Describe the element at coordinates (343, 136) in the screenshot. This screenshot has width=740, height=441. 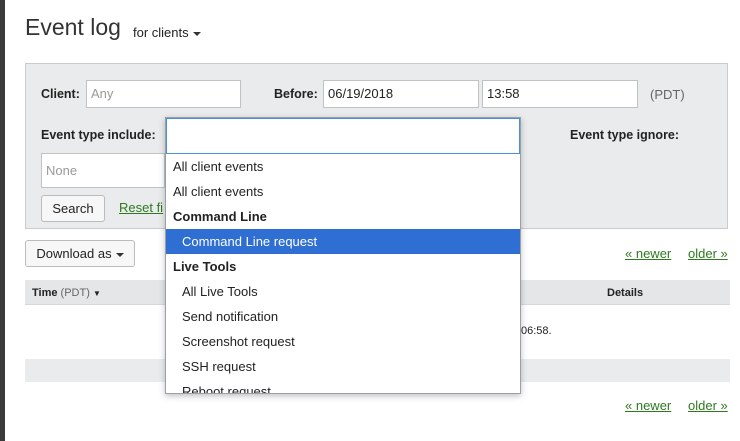
I see `event-type-search-input` at that location.